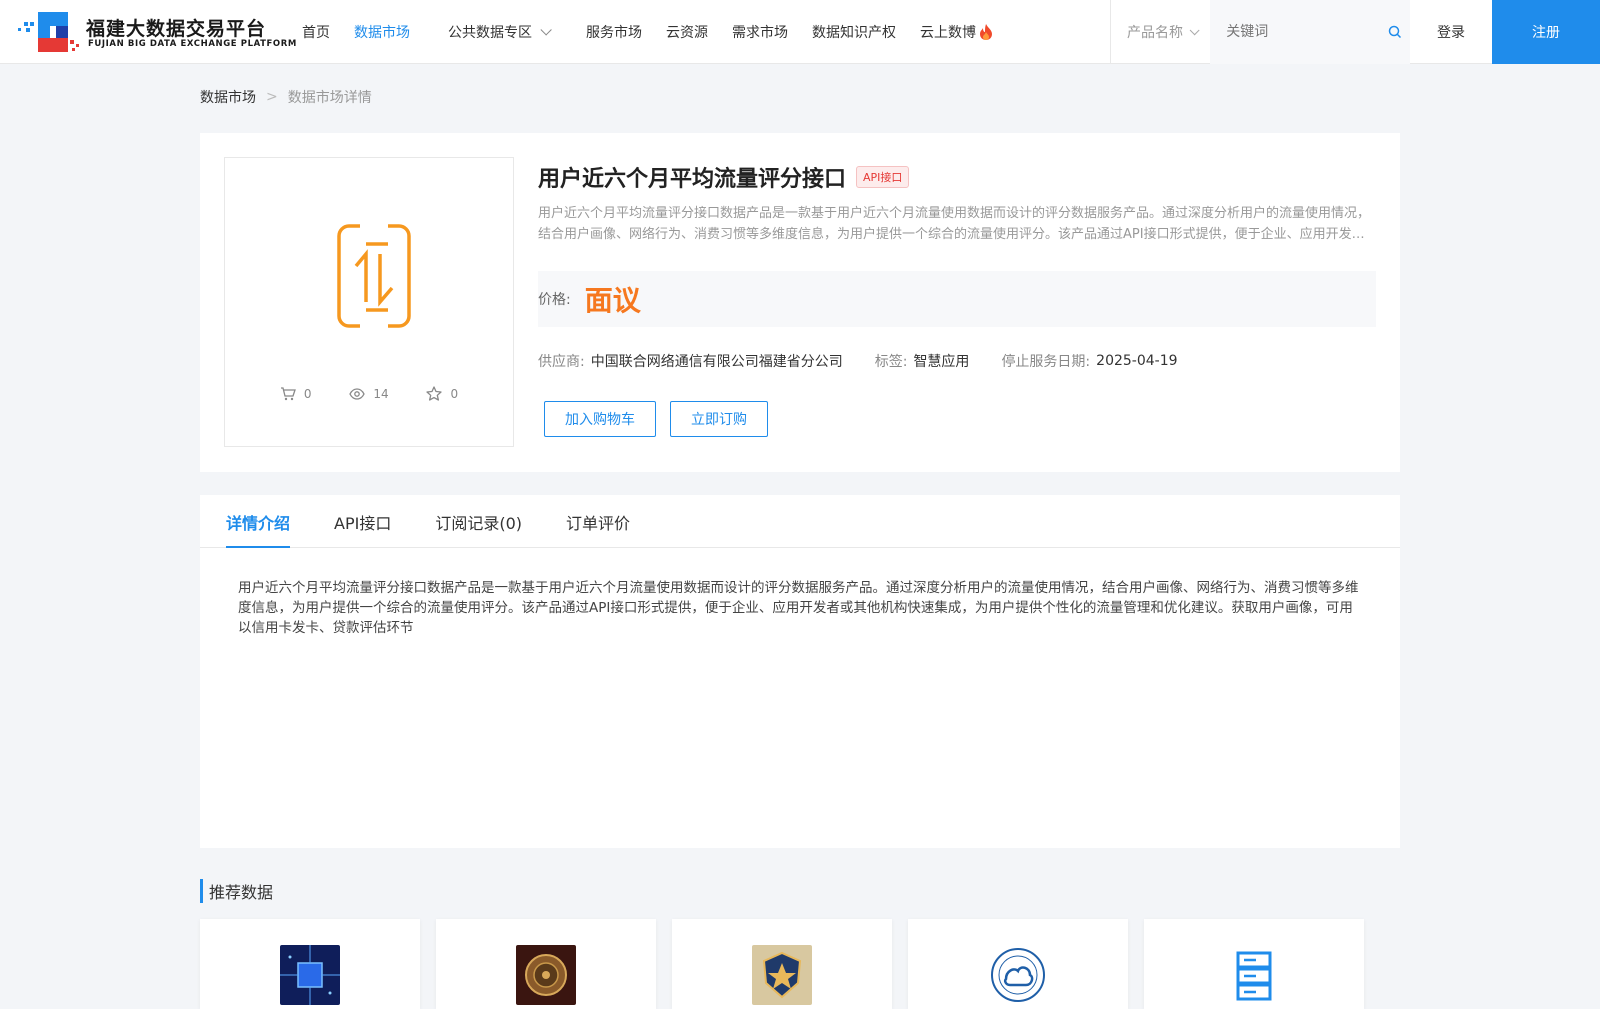 This screenshot has height=1009, width=1600. I want to click on price-box: 价格: 面议, so click(957, 299).